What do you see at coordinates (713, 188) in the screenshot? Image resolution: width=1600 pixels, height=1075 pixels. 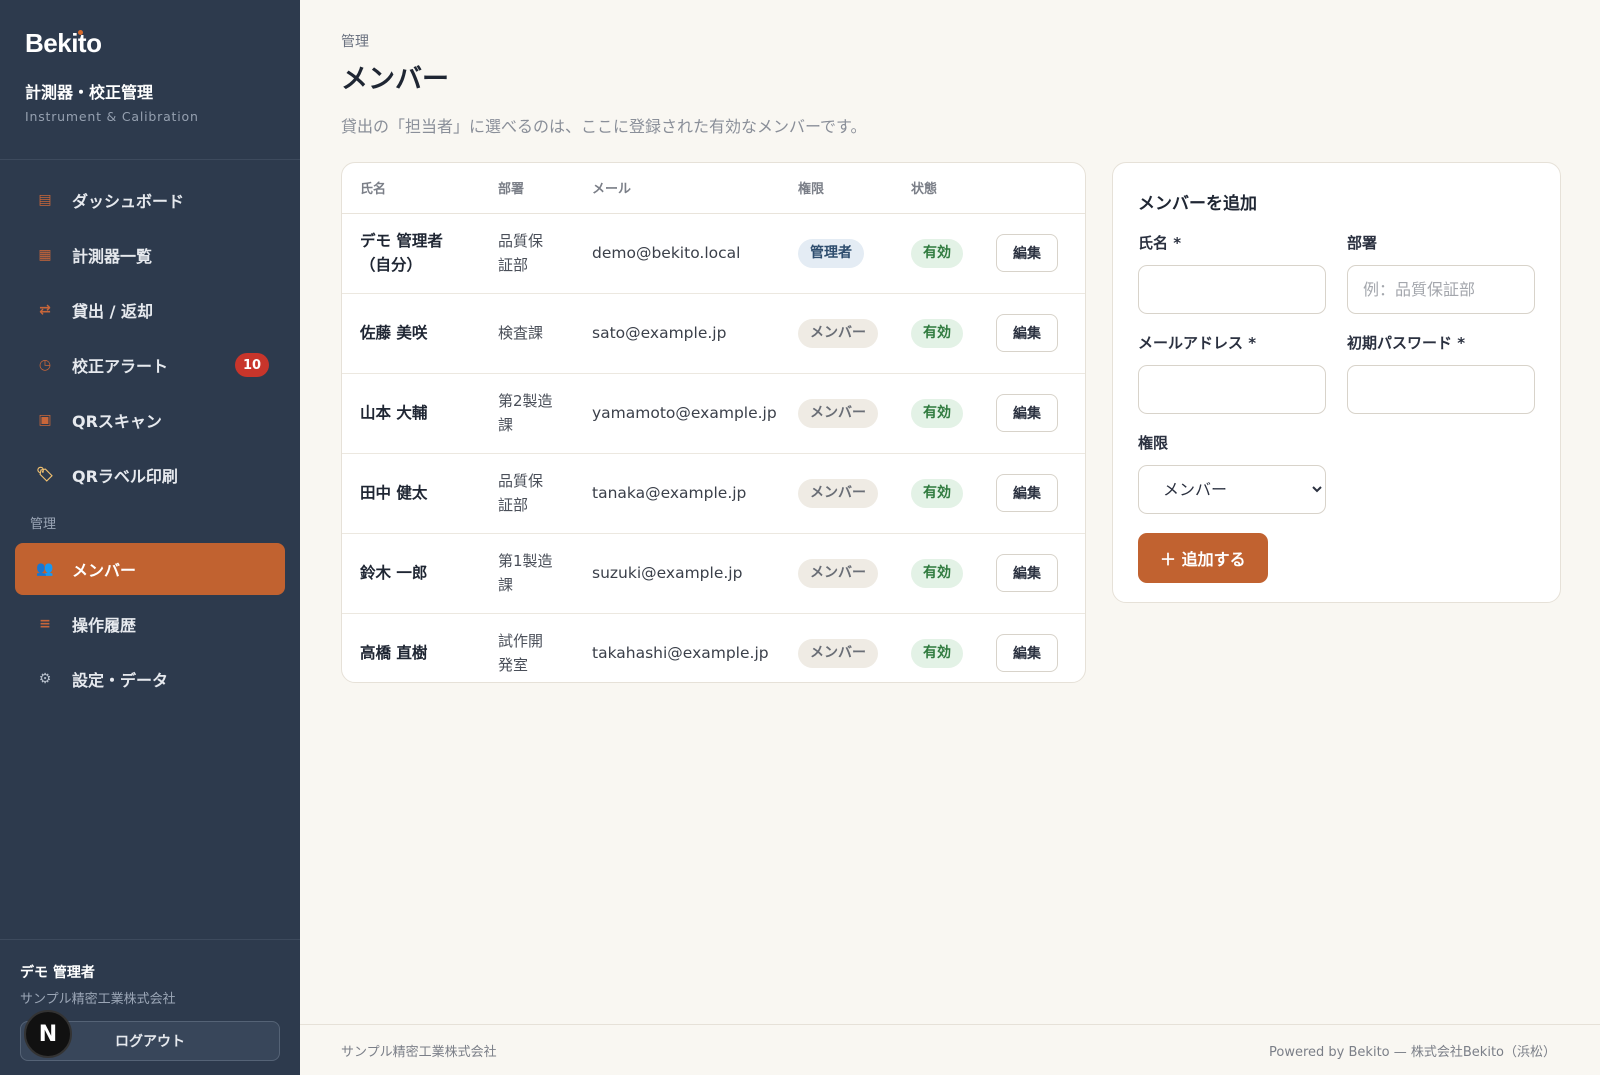 I see `table-header-row: 氏名 部署 メール 権限 状態` at bounding box center [713, 188].